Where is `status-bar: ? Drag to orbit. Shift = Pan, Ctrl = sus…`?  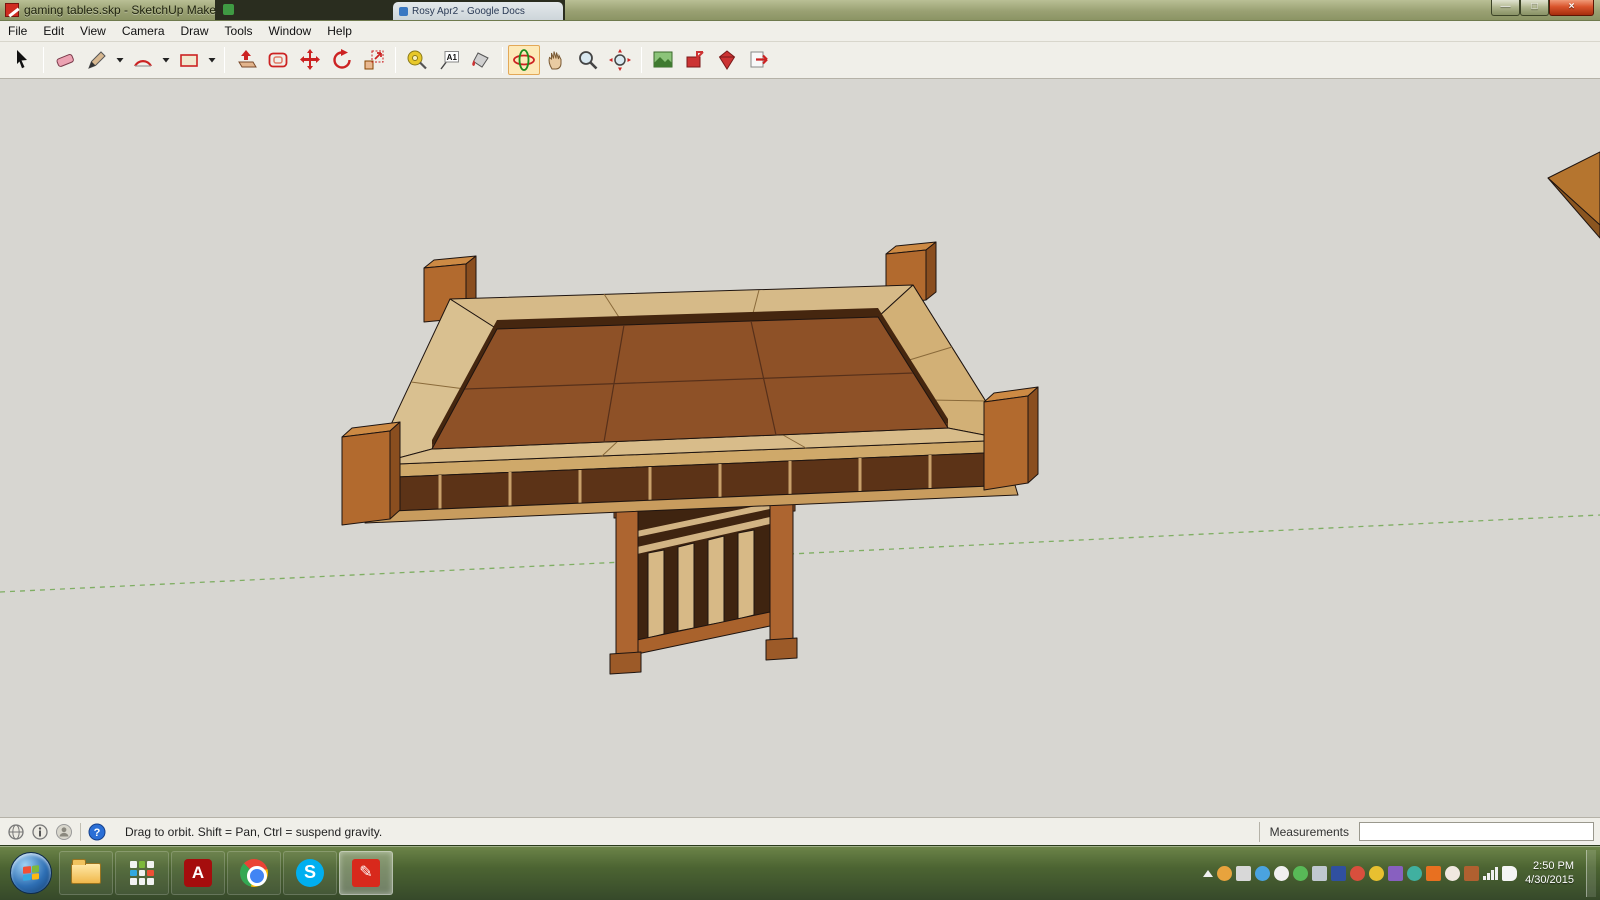
status-bar: ? Drag to orbit. Shift = Pan, Ctrl = sus… is located at coordinates (800, 831).